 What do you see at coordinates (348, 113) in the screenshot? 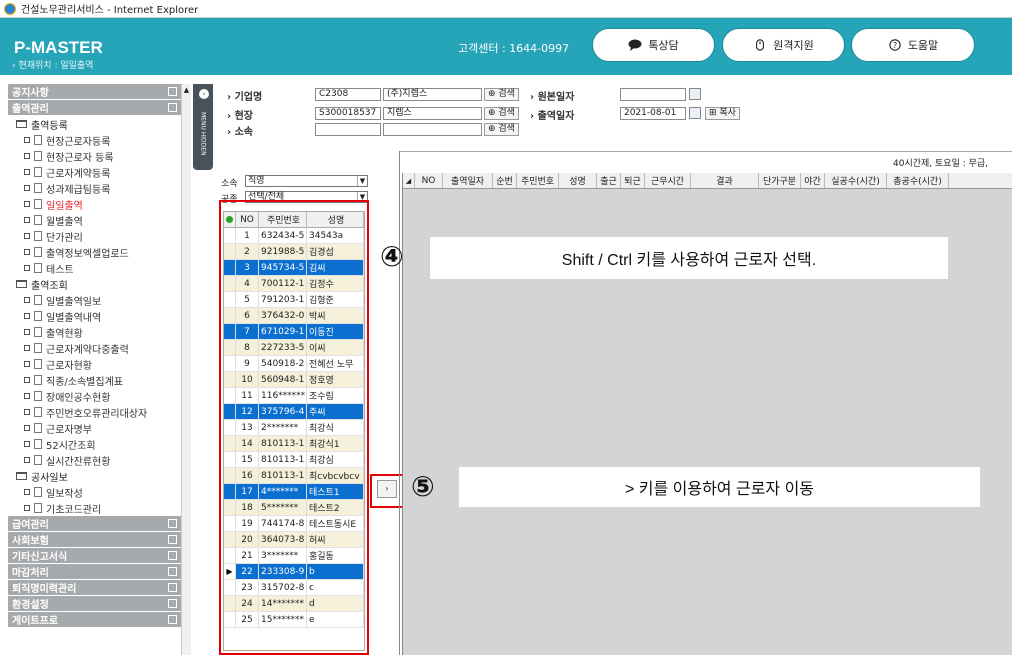
I see `site-code-input: S300018537` at bounding box center [348, 113].